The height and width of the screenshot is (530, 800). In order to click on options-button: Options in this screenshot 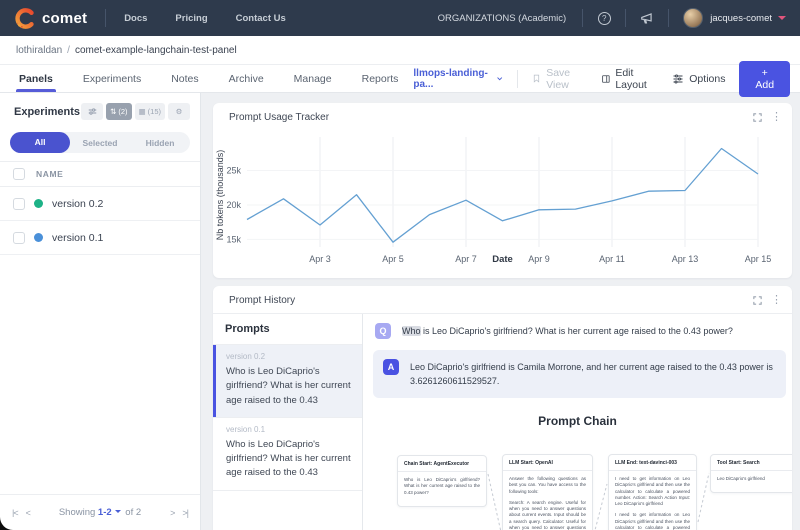, I will do `click(698, 79)`.